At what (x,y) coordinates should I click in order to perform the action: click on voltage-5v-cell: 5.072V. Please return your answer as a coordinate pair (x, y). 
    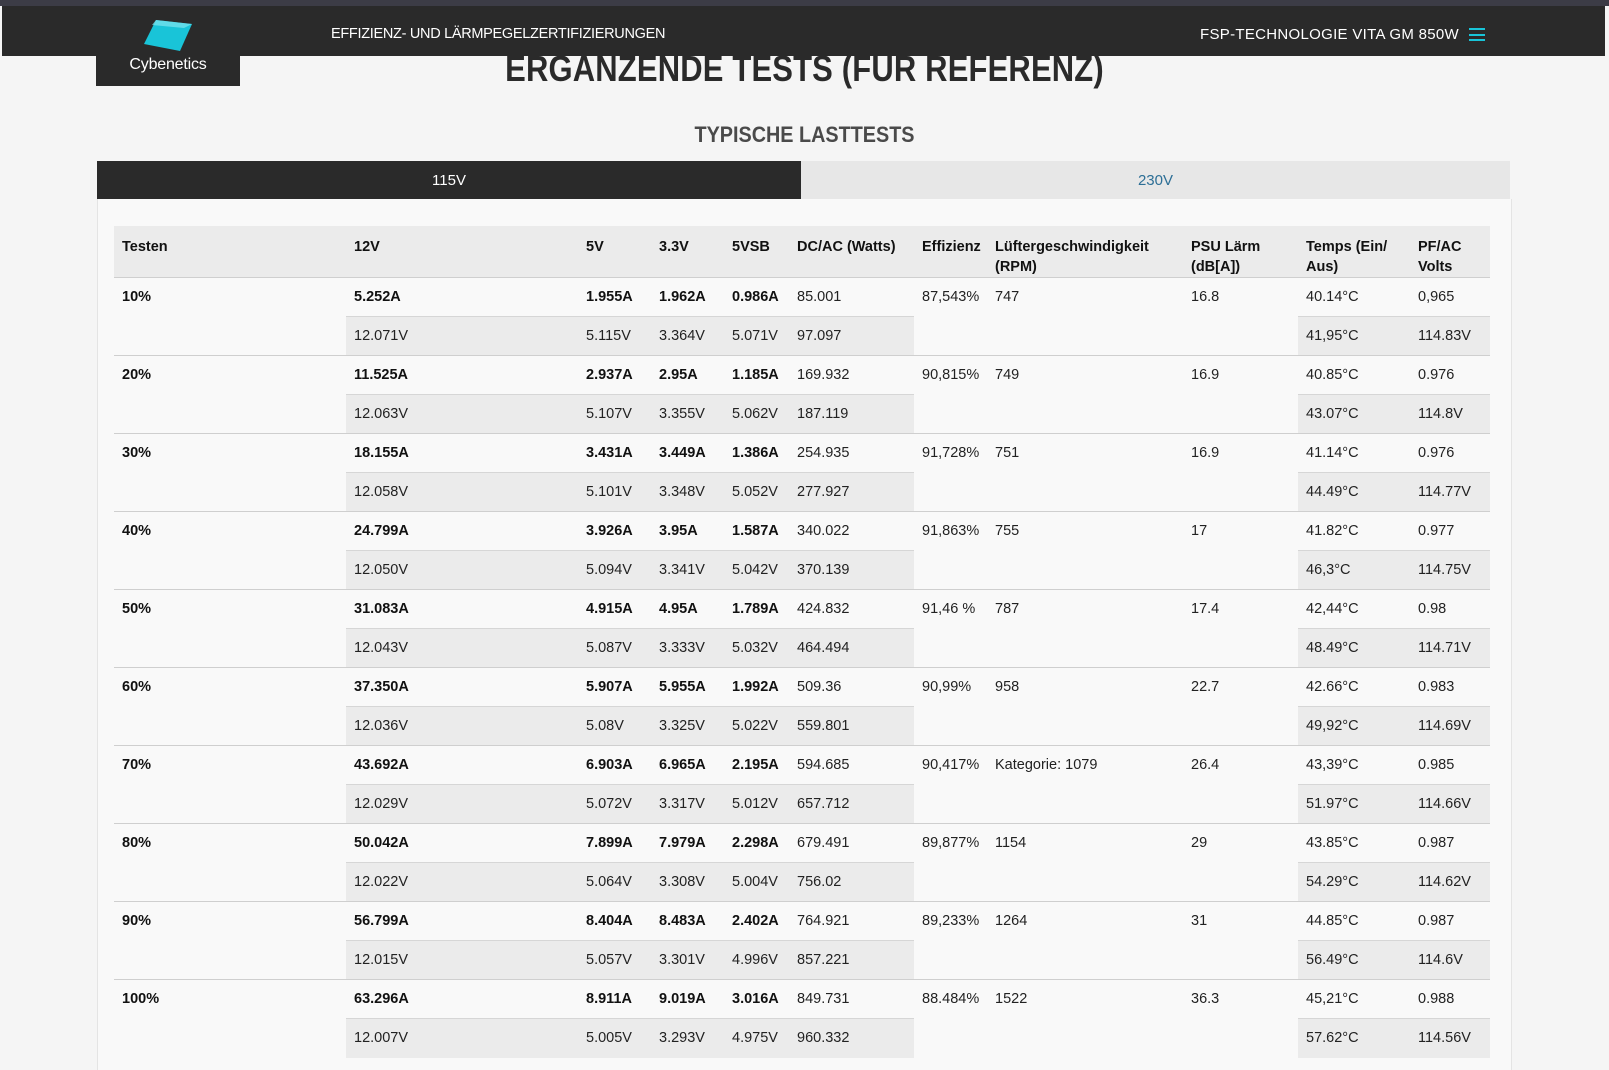
    Looking at the image, I should click on (614, 804).